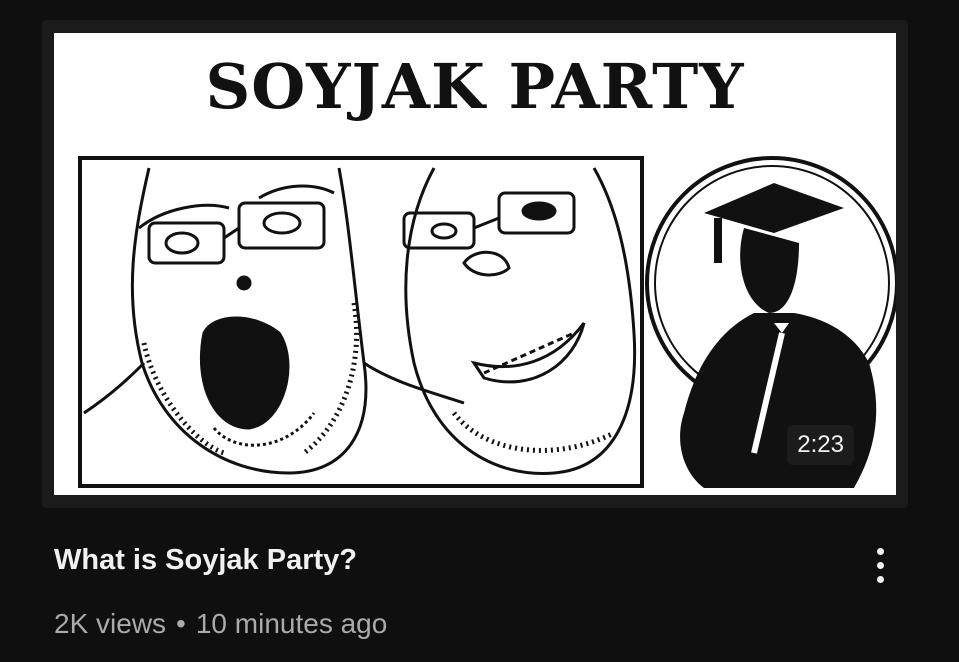  Describe the element at coordinates (880, 565) in the screenshot. I see `more-options-button` at that location.